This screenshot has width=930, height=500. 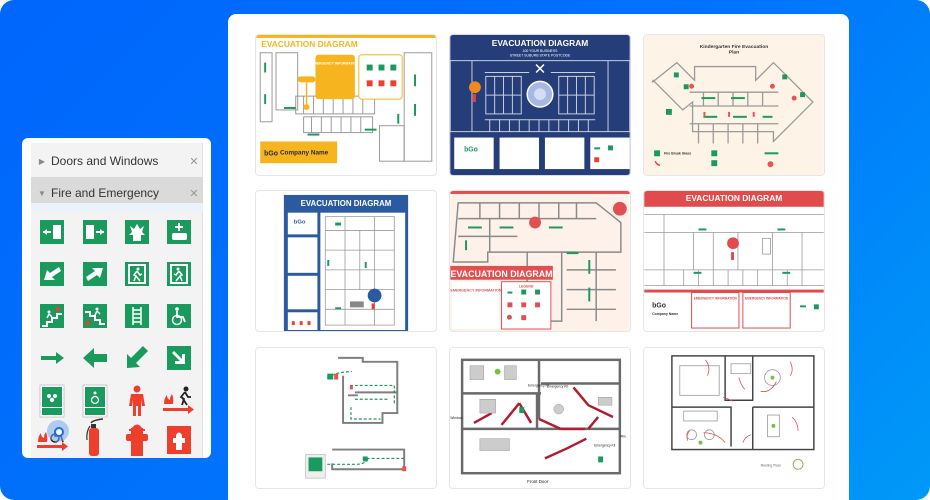 What do you see at coordinates (734, 53) in the screenshot?
I see `svg-text: Plan` at bounding box center [734, 53].